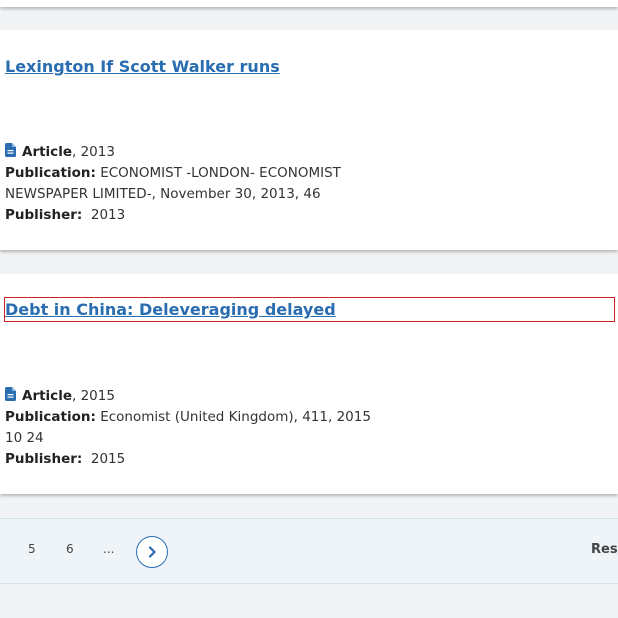 The image size is (618, 618). Describe the element at coordinates (104, 215) in the screenshot. I see `publisher-value: 2013` at that location.